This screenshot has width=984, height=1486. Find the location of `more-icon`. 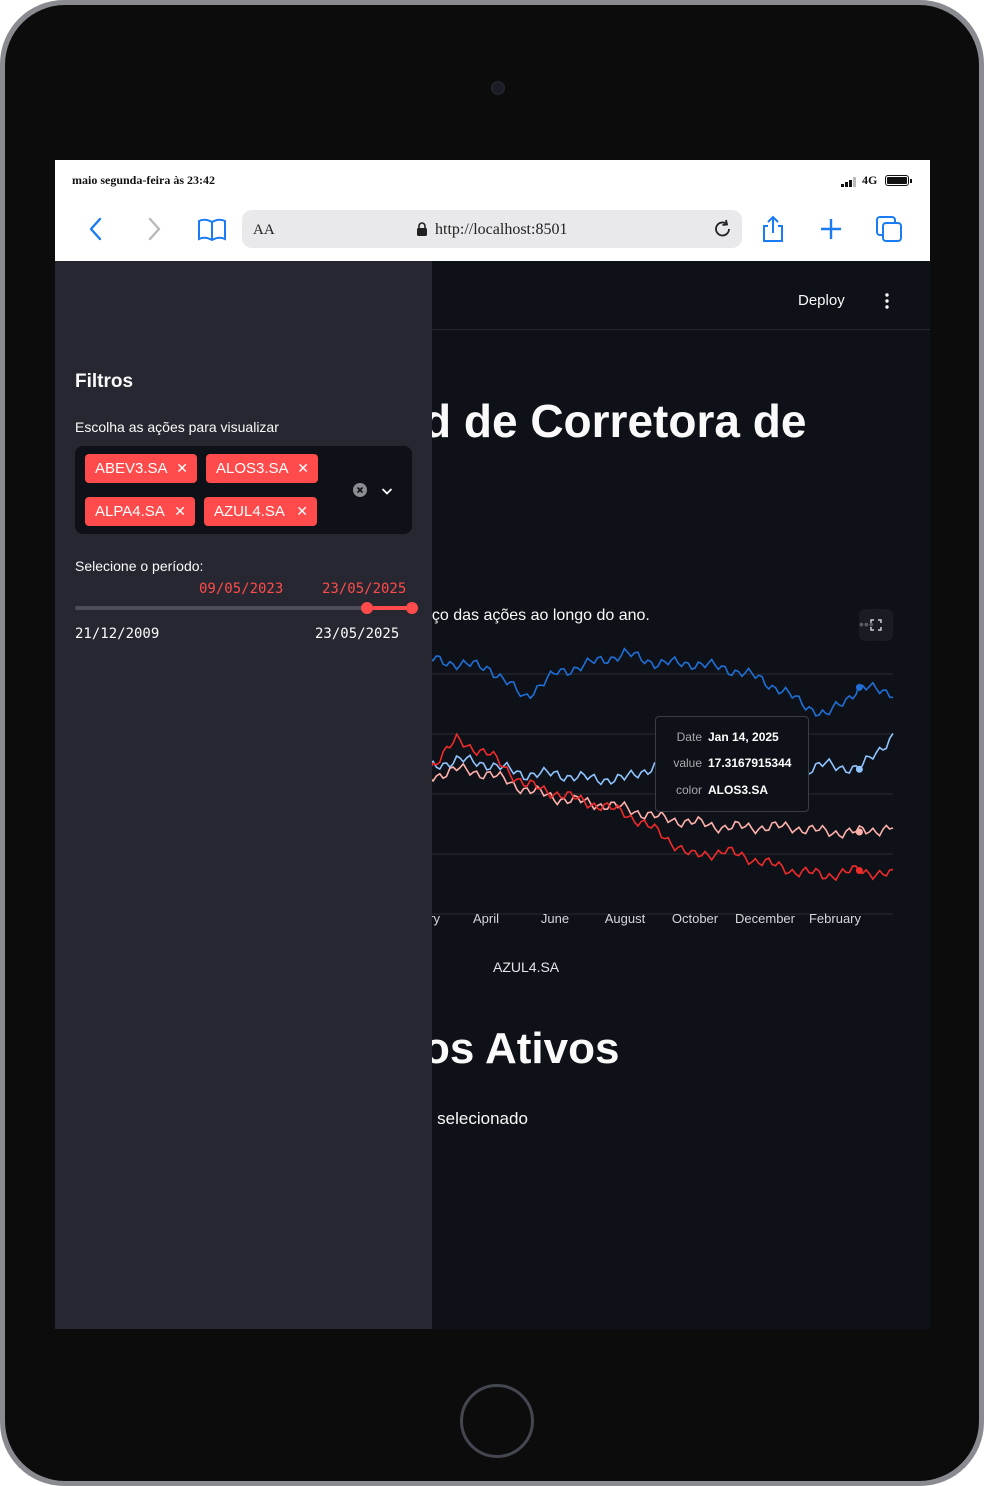

more-icon is located at coordinates (887, 301).